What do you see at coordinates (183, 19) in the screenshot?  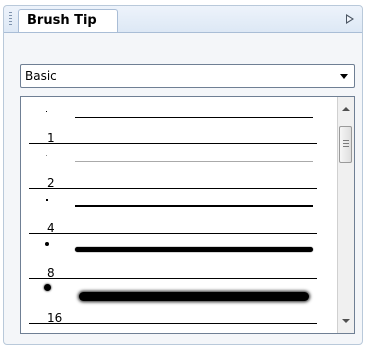 I see `panel-tab-strip: Brush Tip` at bounding box center [183, 19].